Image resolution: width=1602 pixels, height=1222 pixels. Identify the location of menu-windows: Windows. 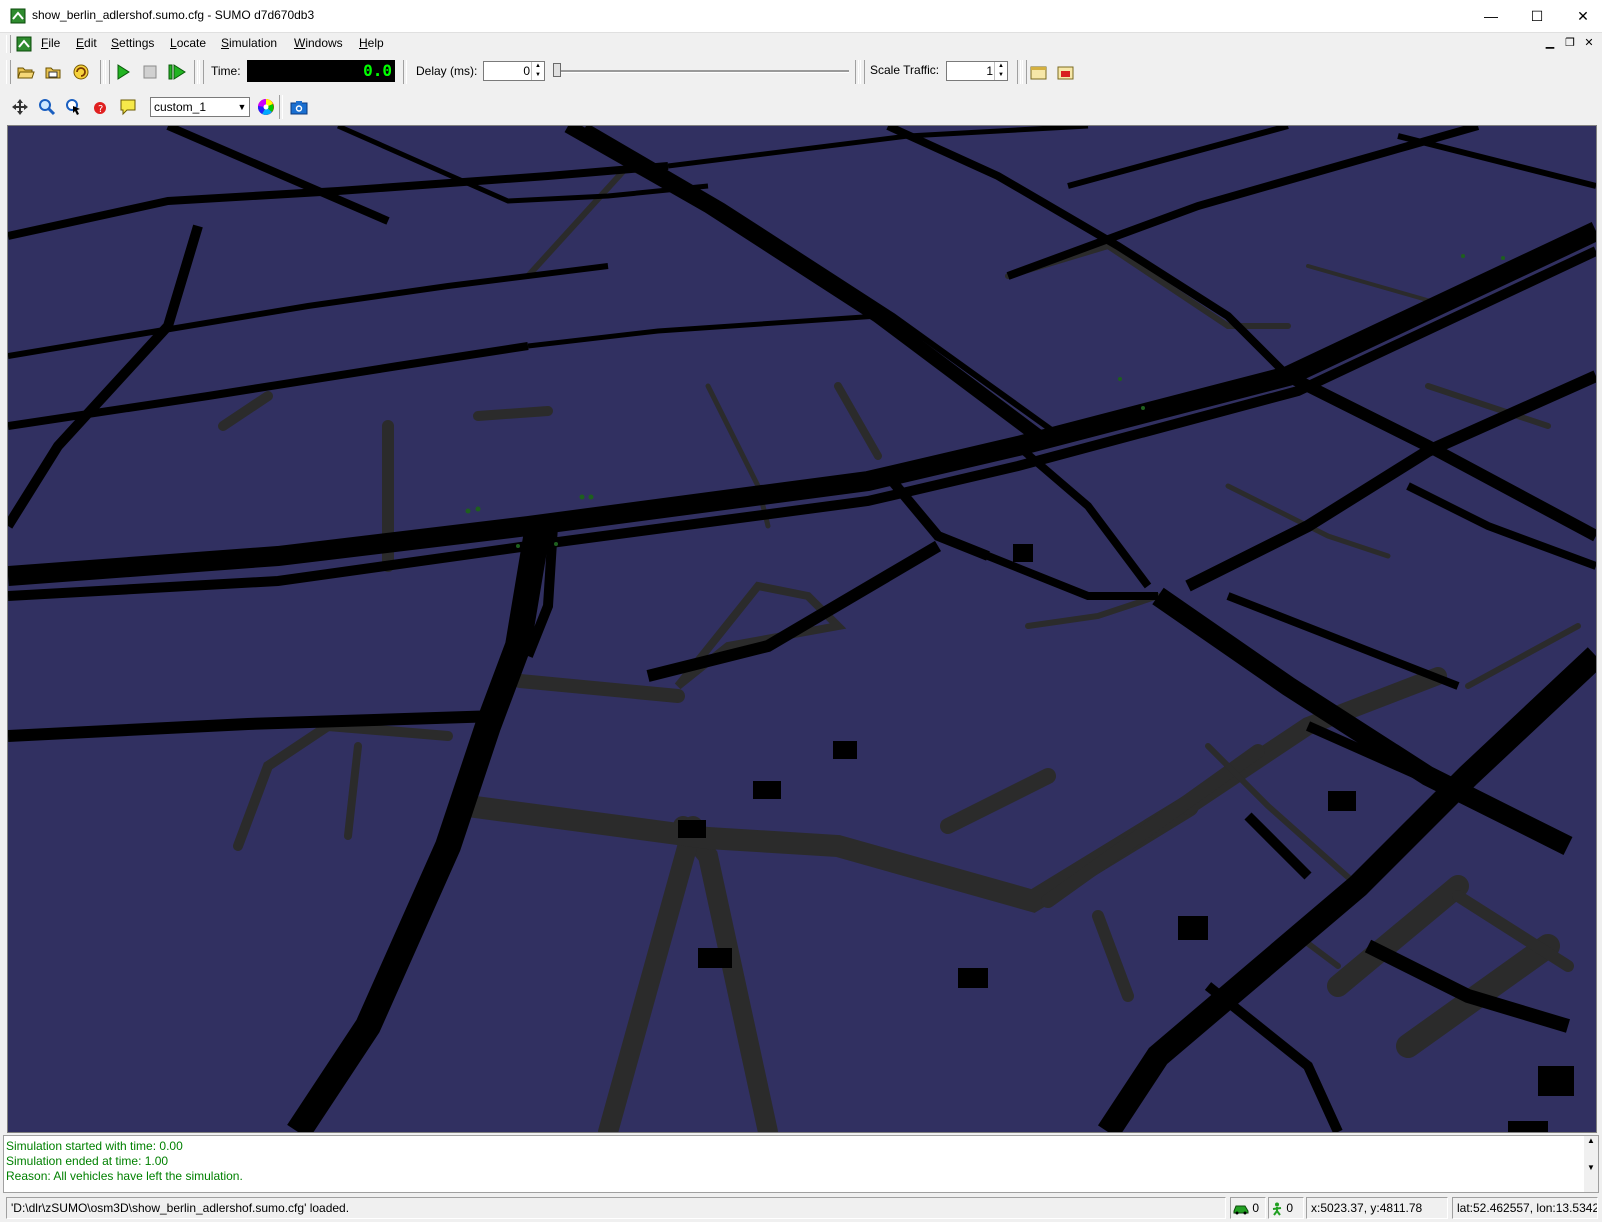
(318, 43).